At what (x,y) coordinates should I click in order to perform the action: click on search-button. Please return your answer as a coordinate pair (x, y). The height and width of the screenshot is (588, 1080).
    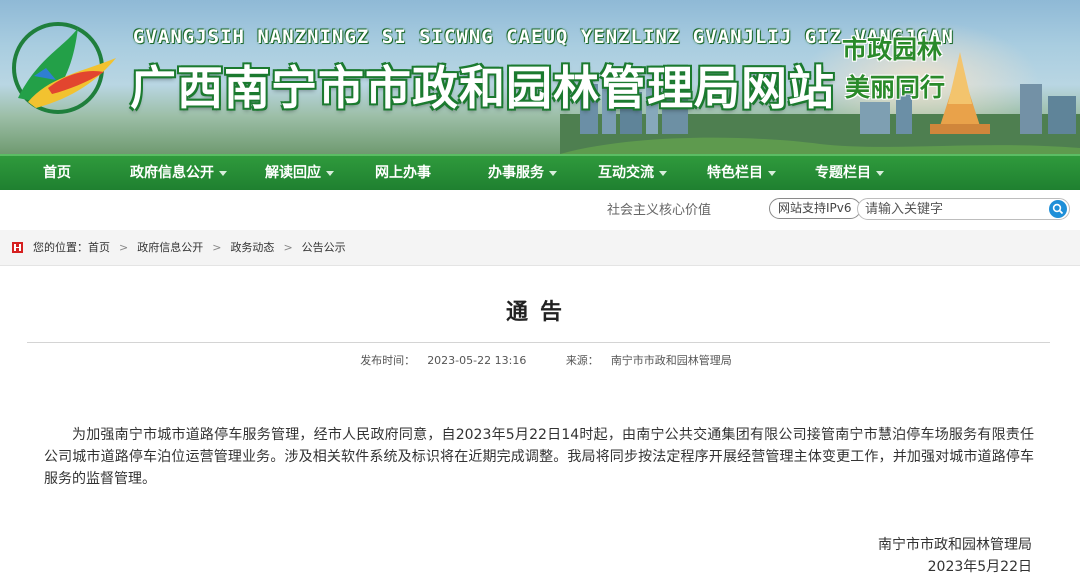
    Looking at the image, I should click on (1058, 209).